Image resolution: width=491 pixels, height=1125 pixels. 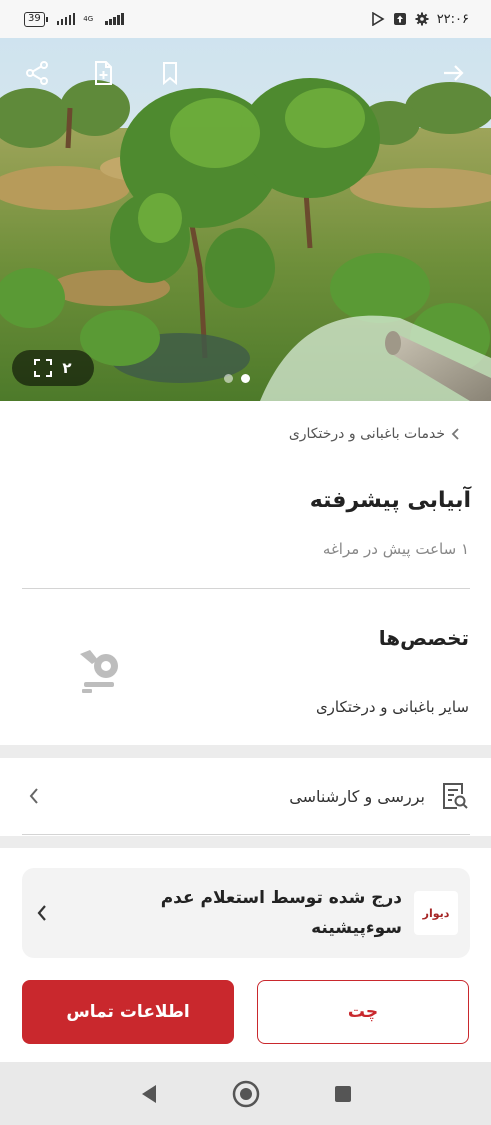 What do you see at coordinates (245, 1011) in the screenshot?
I see `bottom-action-bar: اطلاعات تماس چت` at bounding box center [245, 1011].